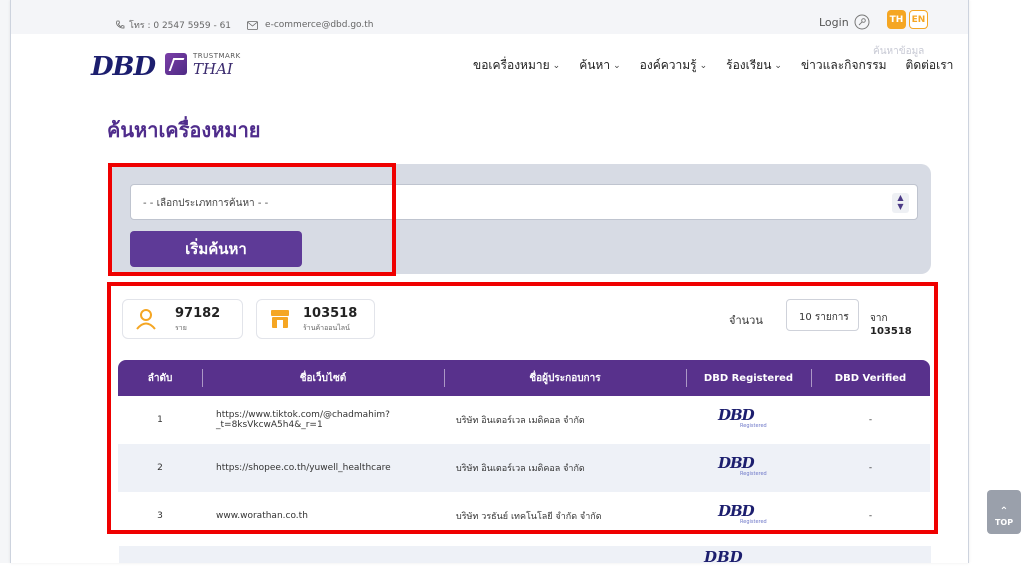  I want to click on operator-name: บริษัท วรธันย์ เทคโนโลยี จำกัด จำกัด, so click(529, 517).